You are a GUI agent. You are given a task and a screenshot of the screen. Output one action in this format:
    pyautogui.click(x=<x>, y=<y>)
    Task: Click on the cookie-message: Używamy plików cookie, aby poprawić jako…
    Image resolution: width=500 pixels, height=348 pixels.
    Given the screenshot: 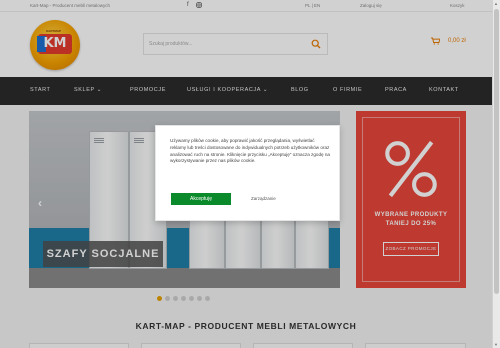 What is the action you would take?
    pyautogui.click(x=250, y=151)
    